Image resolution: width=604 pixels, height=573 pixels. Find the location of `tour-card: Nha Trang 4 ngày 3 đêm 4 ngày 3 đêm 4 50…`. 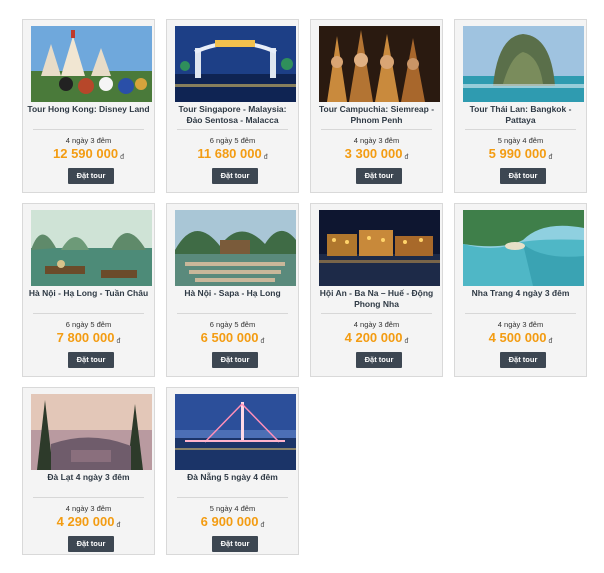

tour-card: Nha Trang 4 ngày 3 đêm 4 ngày 3 đêm 4 50… is located at coordinates (520, 290).